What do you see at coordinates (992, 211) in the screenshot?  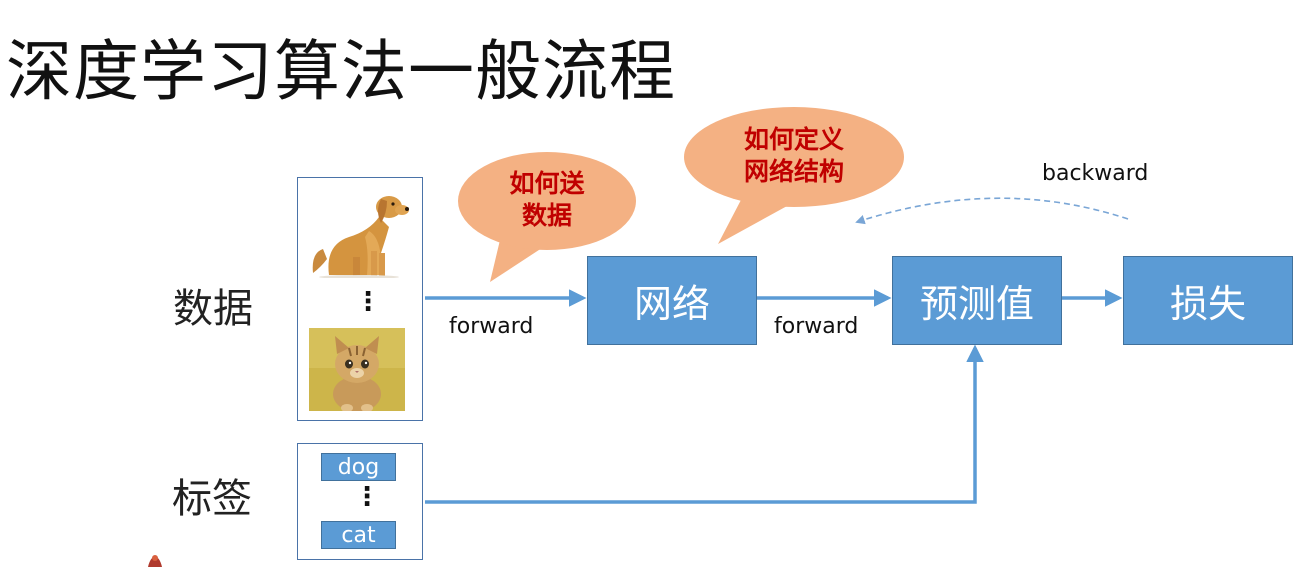 I see `arrow-backward` at bounding box center [992, 211].